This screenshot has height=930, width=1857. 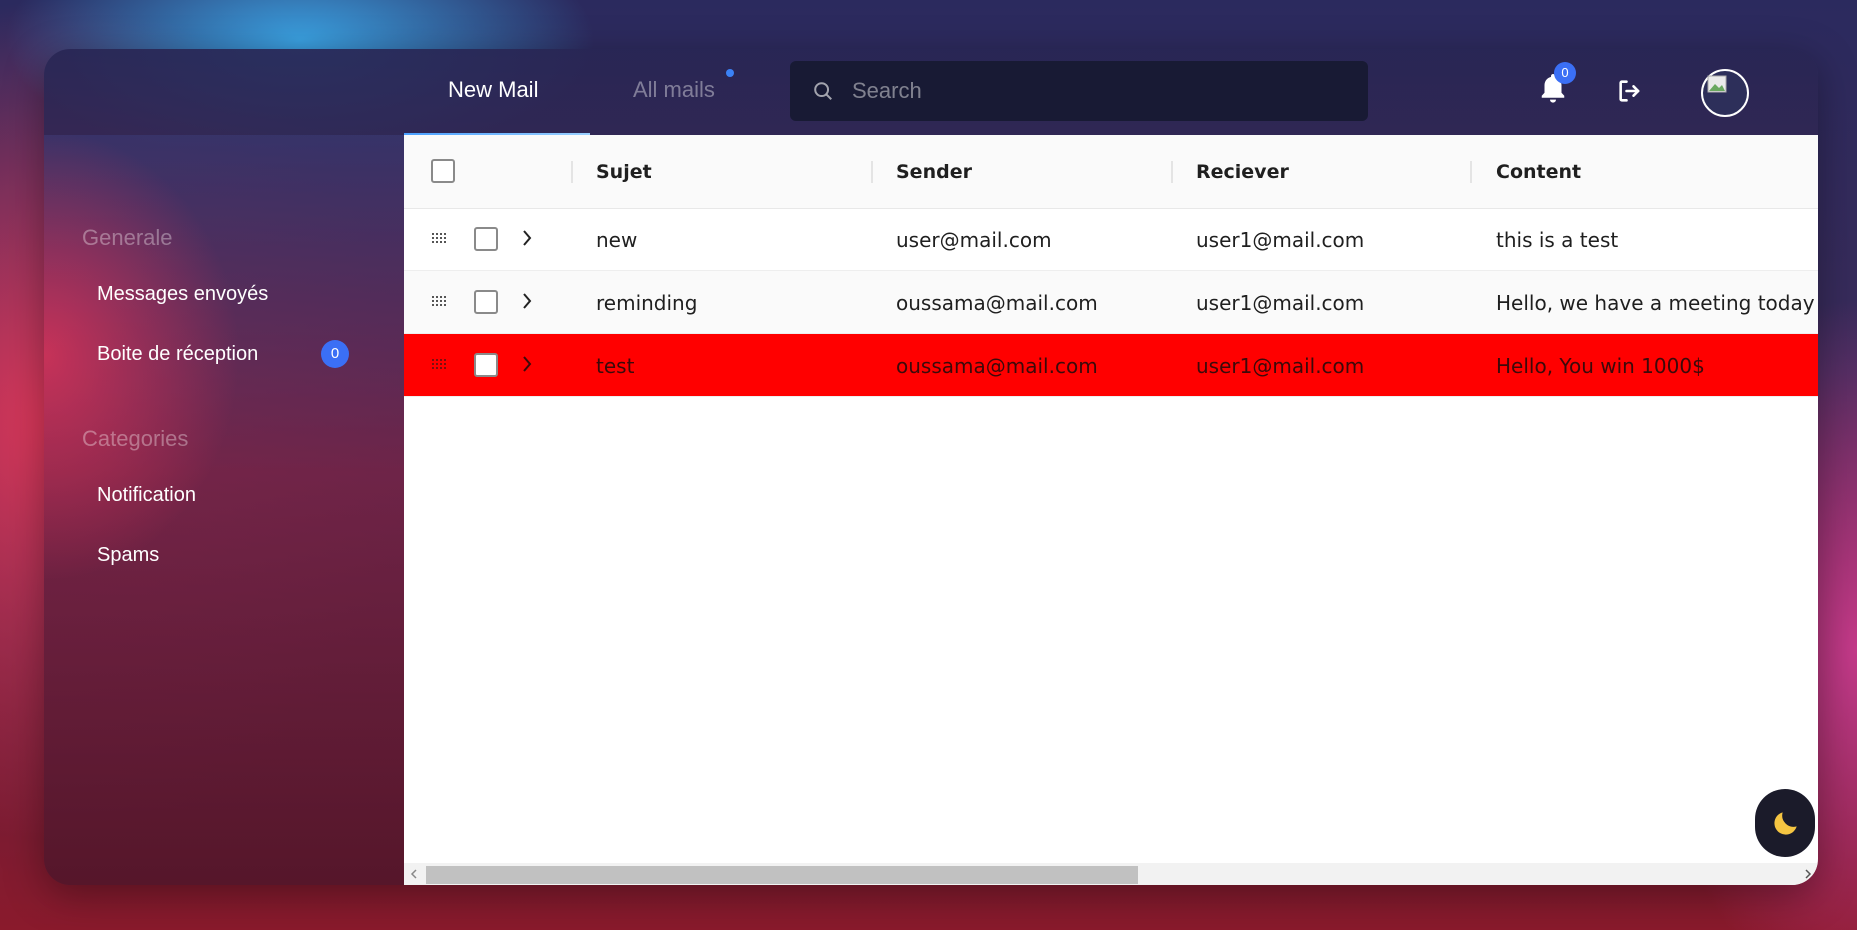 What do you see at coordinates (127, 237) in the screenshot?
I see `sidebar-section-generale: Generale` at bounding box center [127, 237].